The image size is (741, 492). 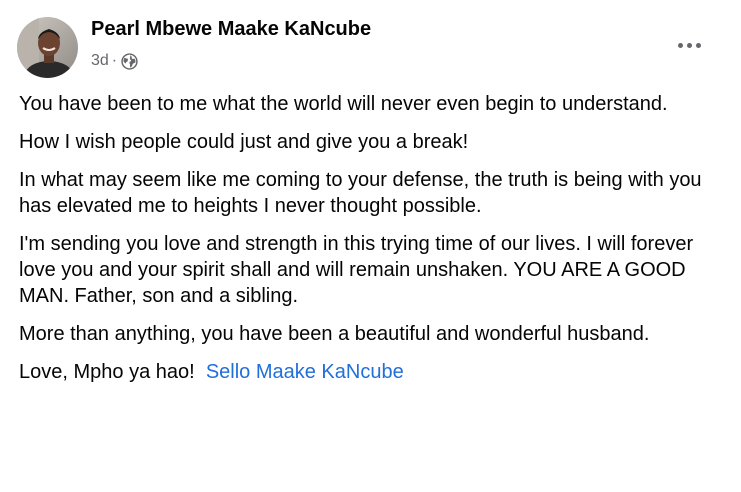 What do you see at coordinates (231, 29) in the screenshot?
I see `author-name: Pearl Mbewe Maake KaNcube` at bounding box center [231, 29].